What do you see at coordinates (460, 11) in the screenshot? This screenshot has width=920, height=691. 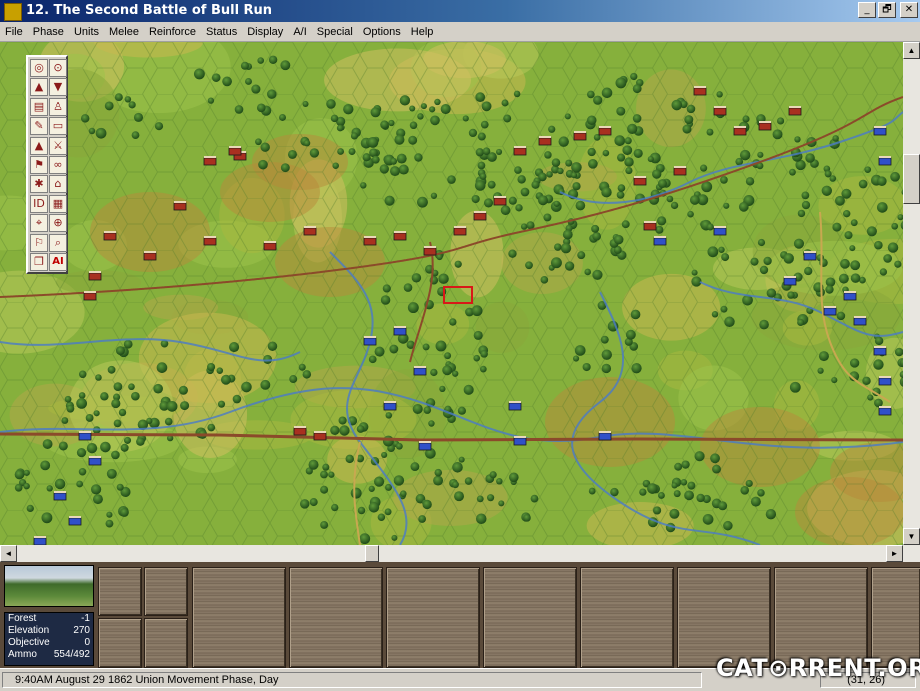 I see `title-bar: 12. The Second Battle of Bull Run _ 🗗 ✕` at bounding box center [460, 11].